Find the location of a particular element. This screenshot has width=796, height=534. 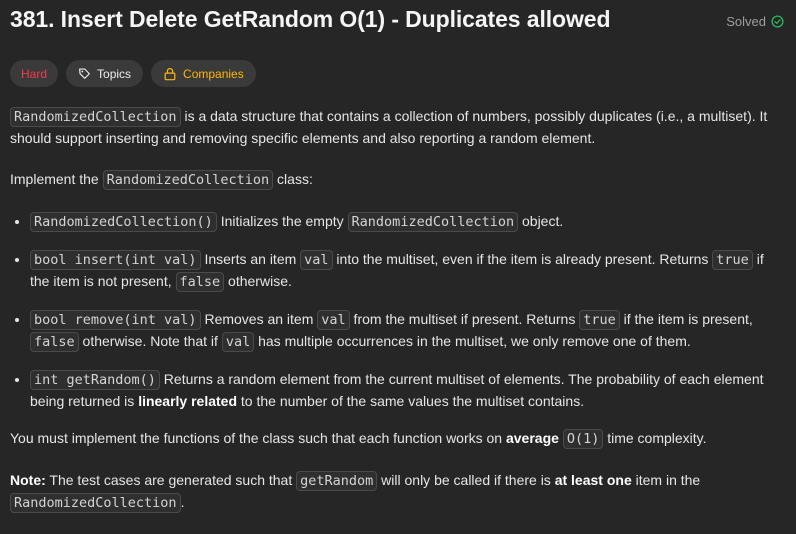

bold-text: at least one is located at coordinates (593, 480).